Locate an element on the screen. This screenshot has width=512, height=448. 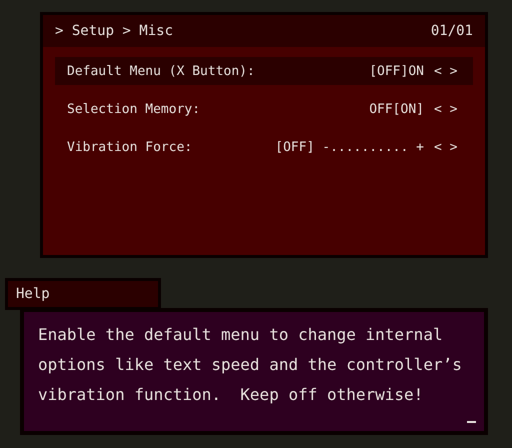
option-value: OFF[ON] is located at coordinates (396, 109).